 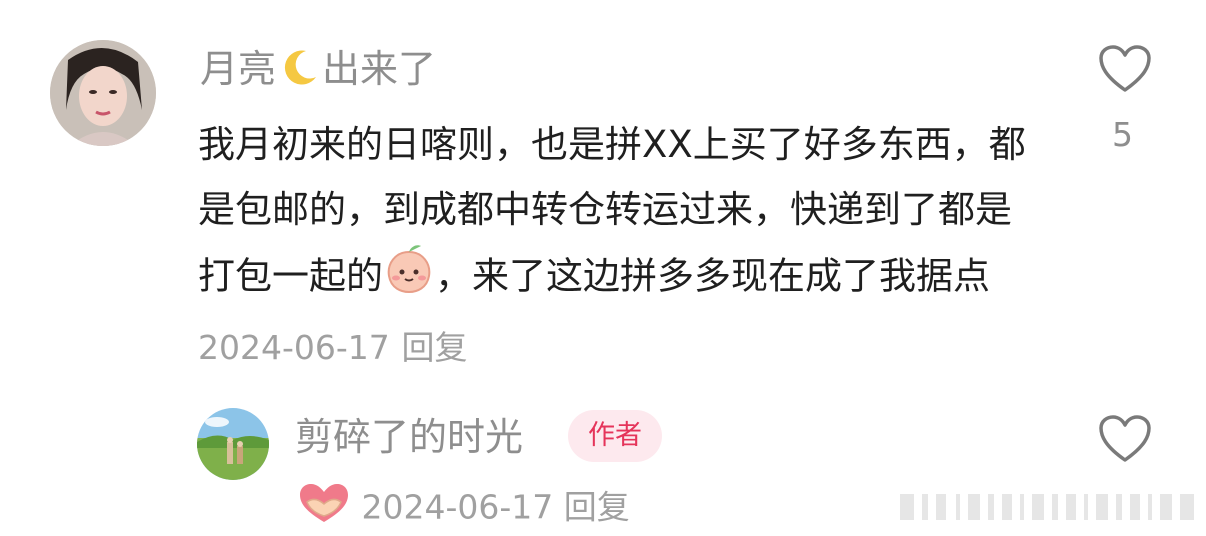 What do you see at coordinates (238, 69) in the screenshot?
I see `commenter-name-part1: 月亮` at bounding box center [238, 69].